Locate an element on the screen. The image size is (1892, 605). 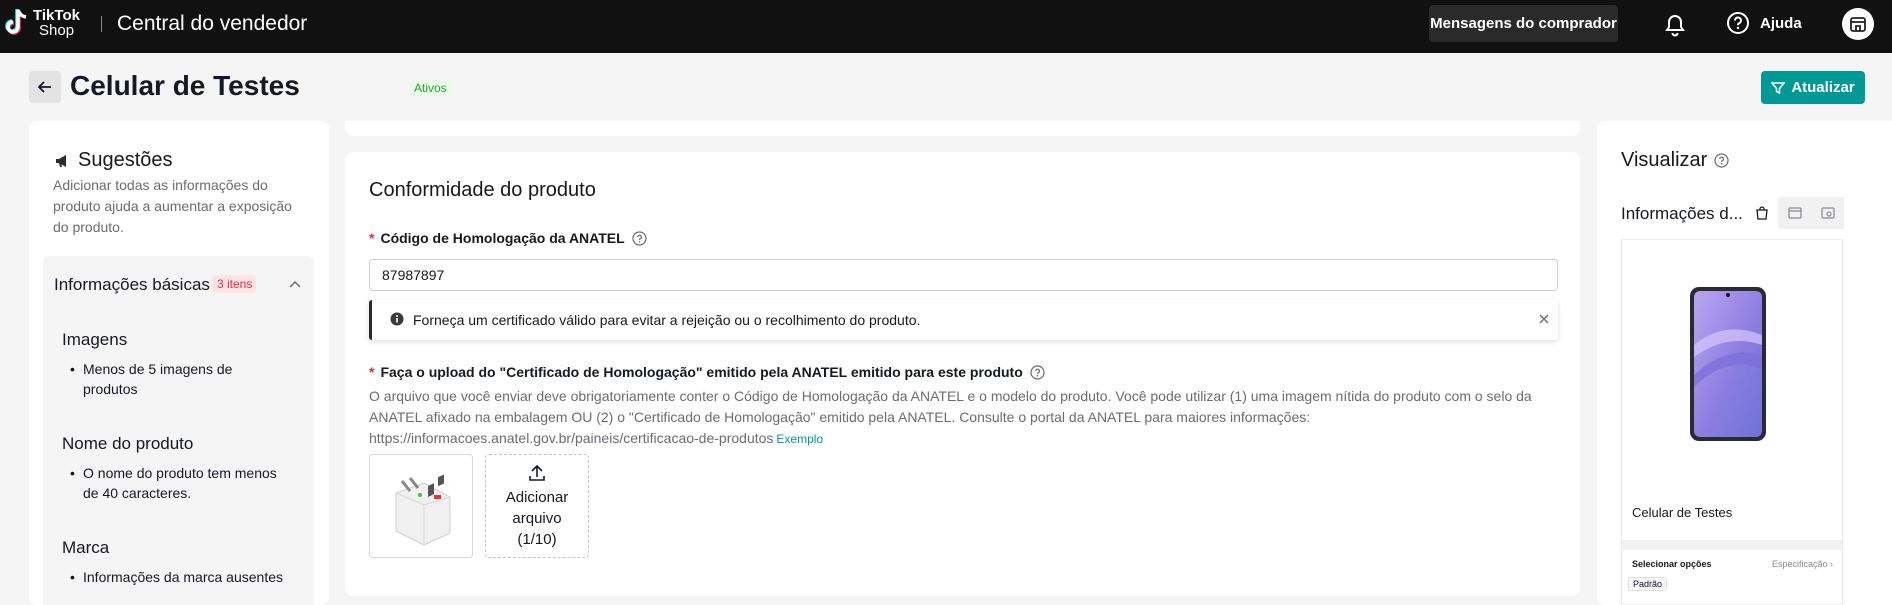
select-options-label: Selecionar opções is located at coordinates (1672, 564).